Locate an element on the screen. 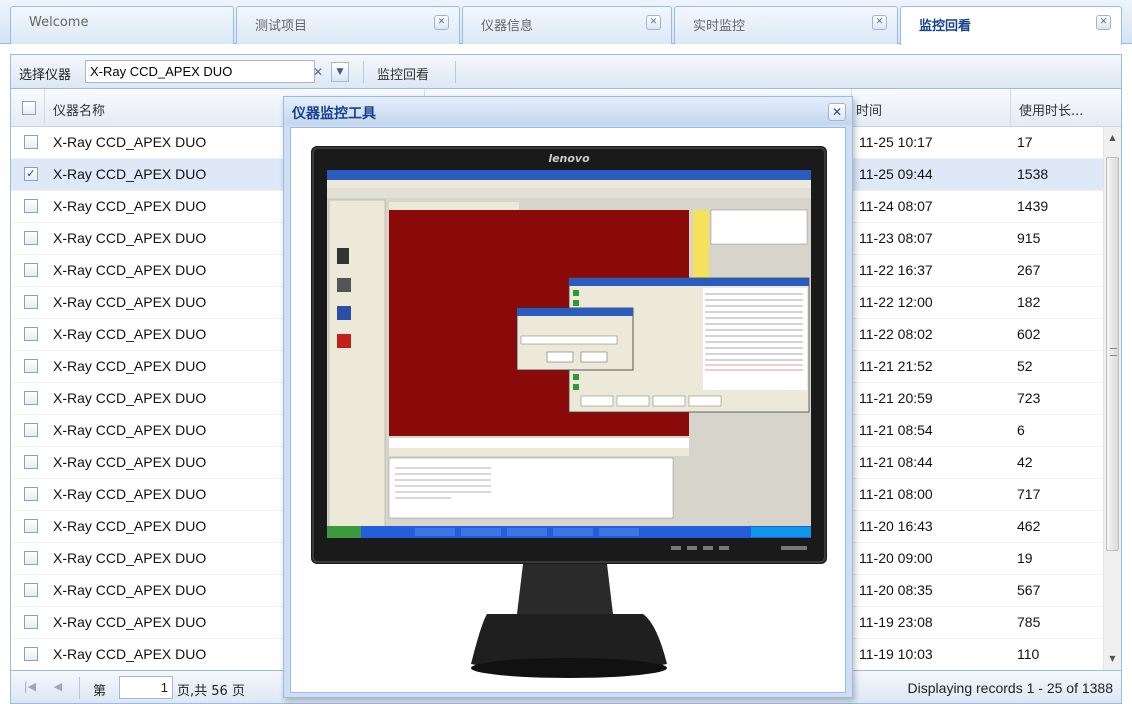 This screenshot has width=1132, height=704. duration-cell: 1439 is located at coordinates (1033, 206).